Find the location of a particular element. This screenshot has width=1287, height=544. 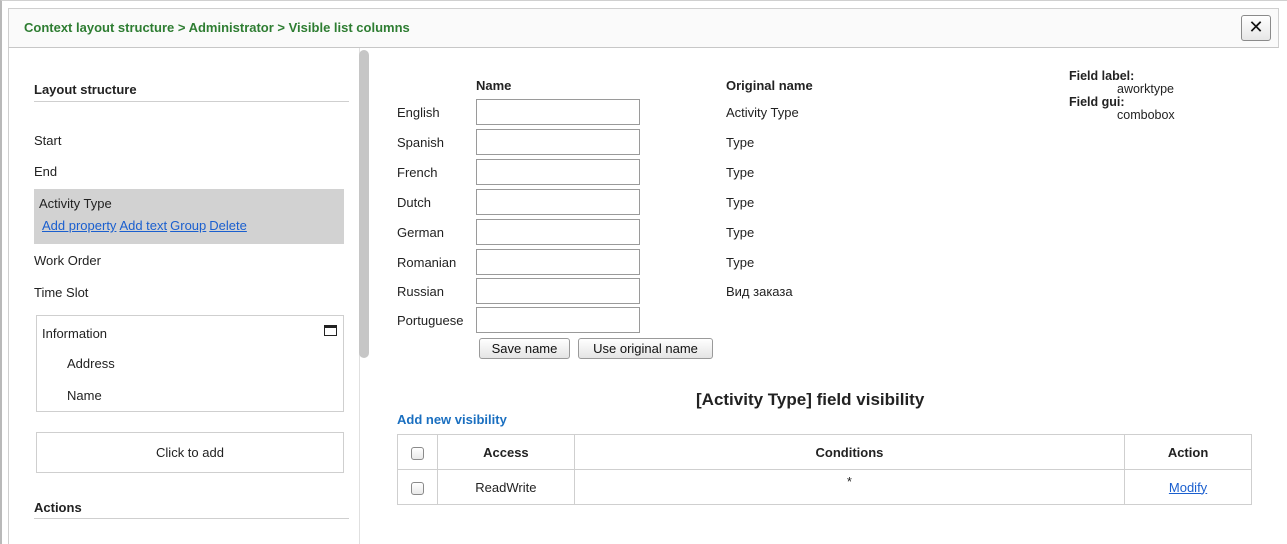

layout-item-start: Start is located at coordinates (189, 141).